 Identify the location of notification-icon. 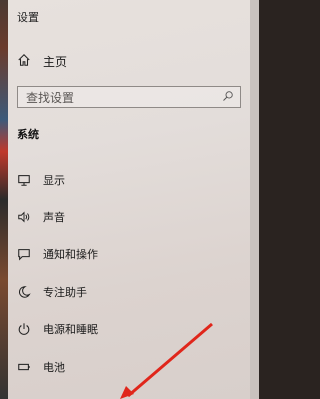
(24, 254).